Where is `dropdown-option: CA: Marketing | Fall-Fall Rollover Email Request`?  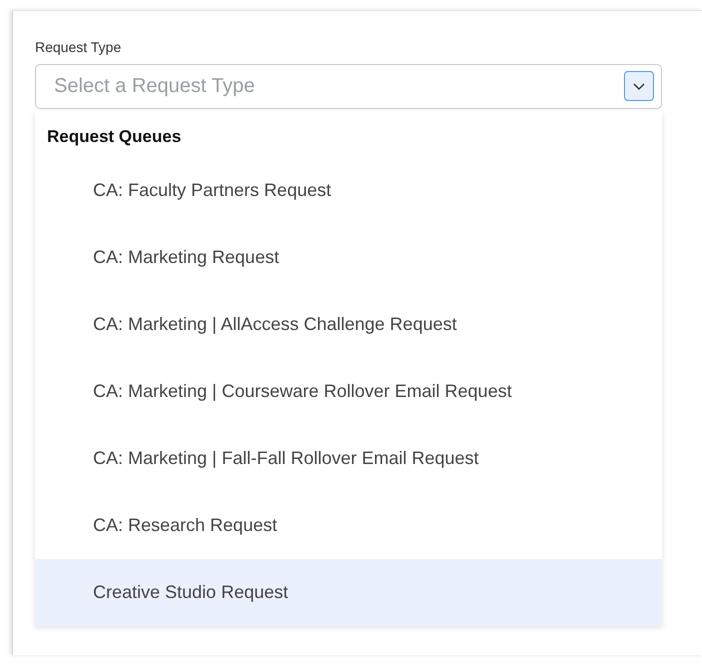
dropdown-option: CA: Marketing | Fall-Fall Rollover Email Request is located at coordinates (348, 458).